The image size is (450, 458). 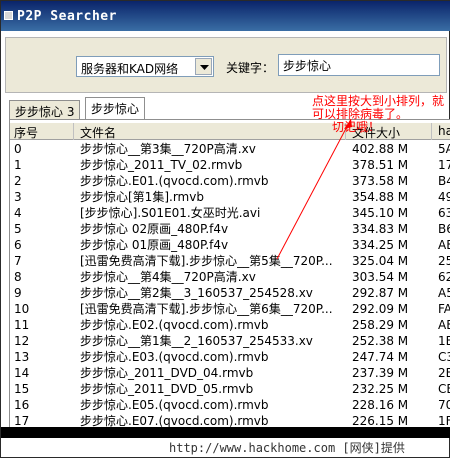 I want to click on table-row: 17 步步惊心.E07.(qvocd.com).rmvb 226.15 M 1F, so click(x=230, y=420).